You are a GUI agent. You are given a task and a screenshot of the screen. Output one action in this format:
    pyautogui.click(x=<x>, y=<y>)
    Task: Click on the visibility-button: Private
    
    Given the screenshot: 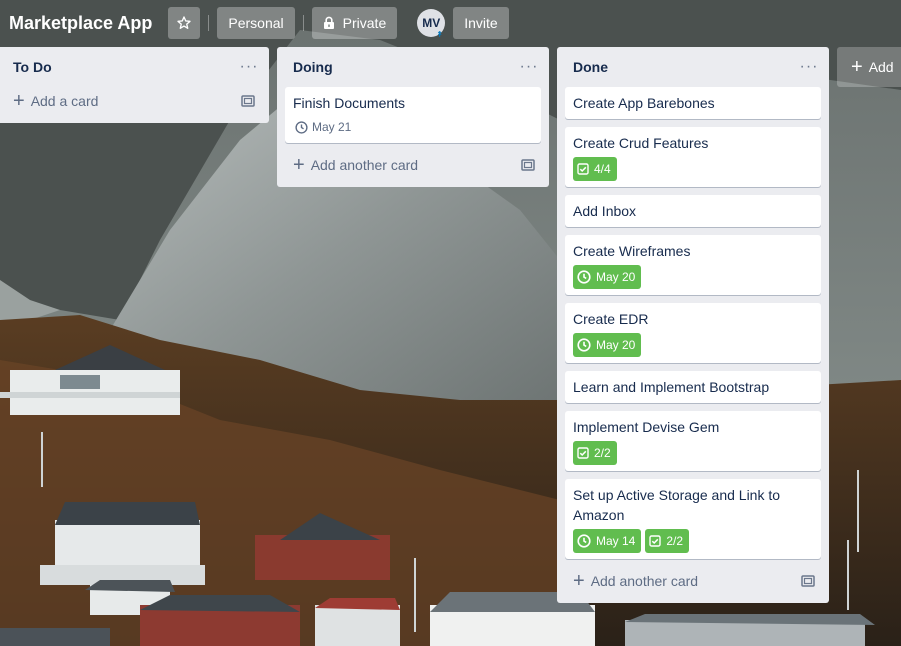 What is the action you would take?
    pyautogui.click(x=354, y=23)
    